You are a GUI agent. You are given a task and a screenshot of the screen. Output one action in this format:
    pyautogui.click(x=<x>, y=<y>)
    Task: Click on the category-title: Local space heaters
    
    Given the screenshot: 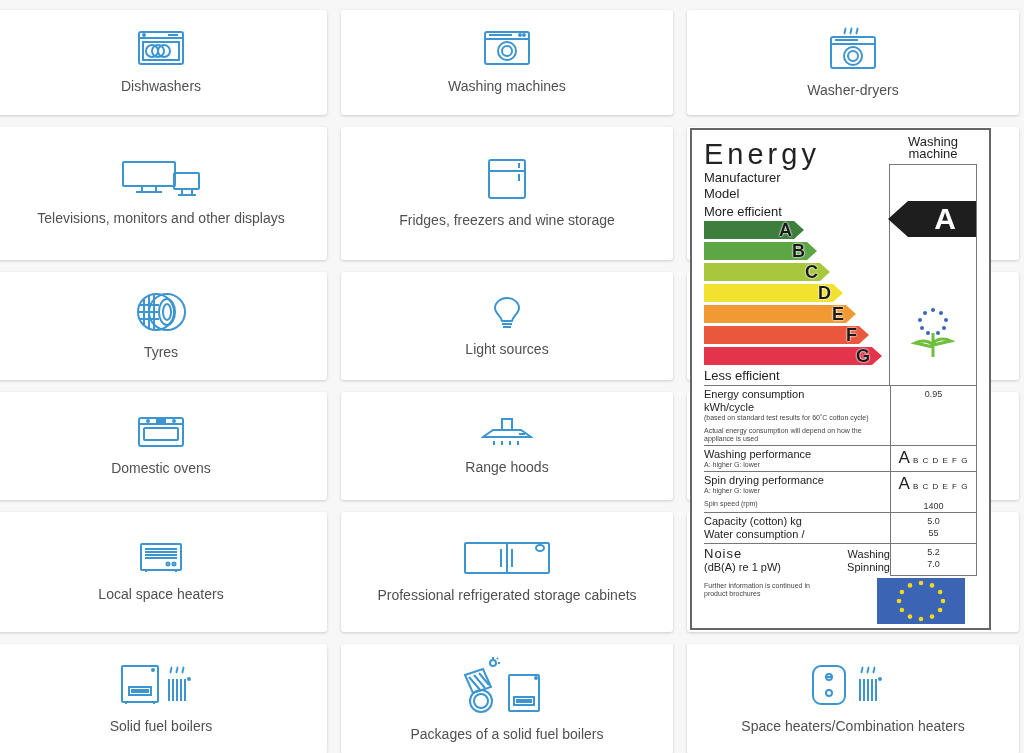 What is the action you would take?
    pyautogui.click(x=161, y=594)
    